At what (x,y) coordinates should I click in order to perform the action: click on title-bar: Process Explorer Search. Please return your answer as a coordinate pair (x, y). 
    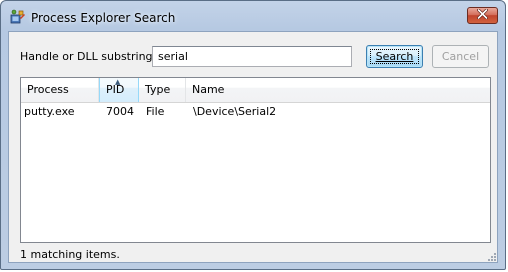
    Looking at the image, I should click on (253, 16).